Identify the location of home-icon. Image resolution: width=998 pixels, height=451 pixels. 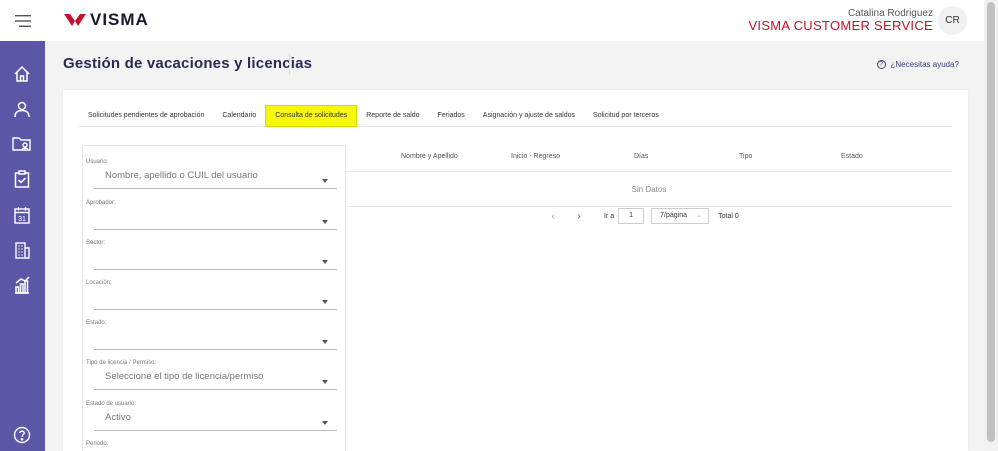
(22, 74).